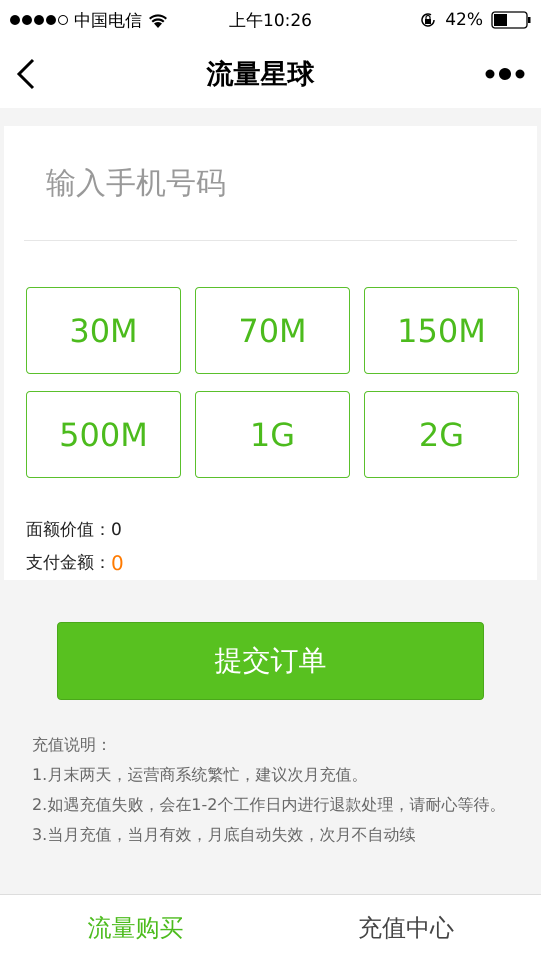 The height and width of the screenshot is (960, 541). I want to click on submit-order-button: 提交订单, so click(270, 661).